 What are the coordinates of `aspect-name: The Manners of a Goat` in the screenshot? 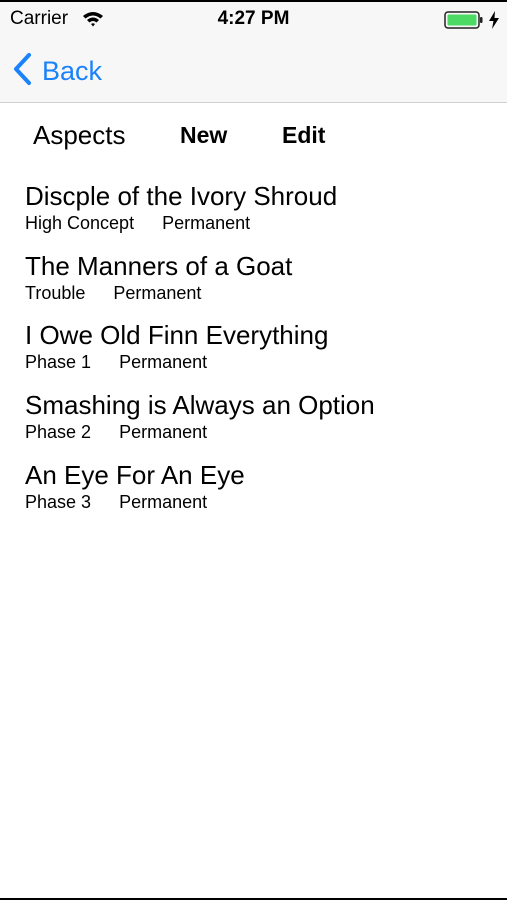 It's located at (159, 265).